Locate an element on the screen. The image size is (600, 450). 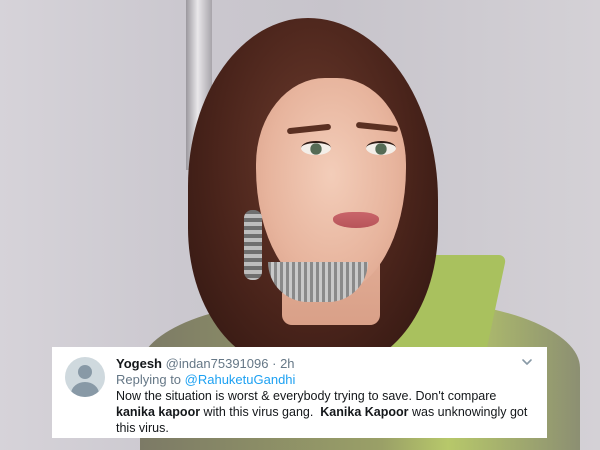
tweet-text-part-2: with this virus gang. is located at coordinates (260, 412).